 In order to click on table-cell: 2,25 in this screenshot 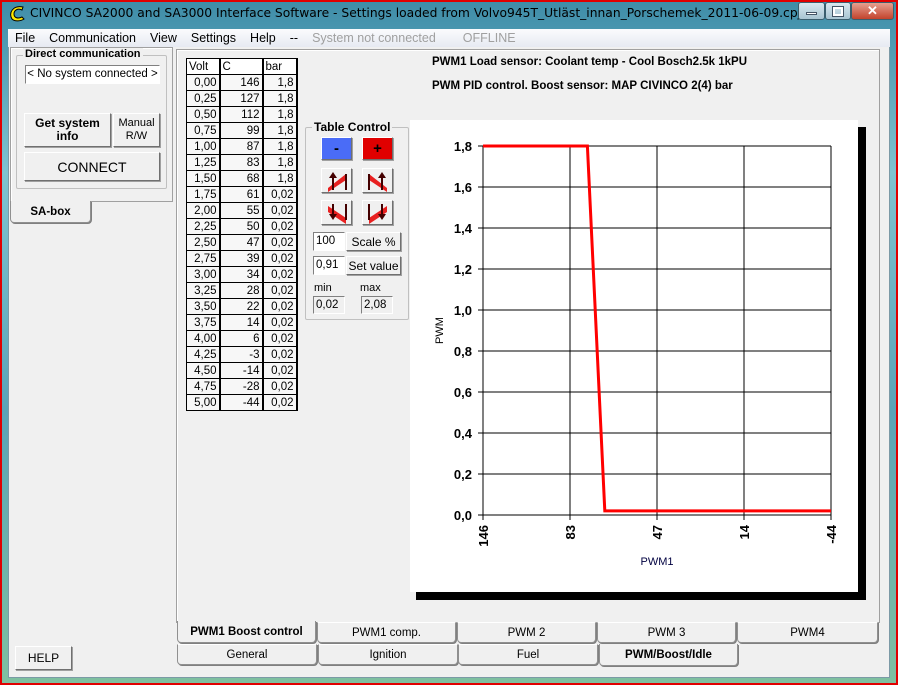, I will do `click(203, 226)`.